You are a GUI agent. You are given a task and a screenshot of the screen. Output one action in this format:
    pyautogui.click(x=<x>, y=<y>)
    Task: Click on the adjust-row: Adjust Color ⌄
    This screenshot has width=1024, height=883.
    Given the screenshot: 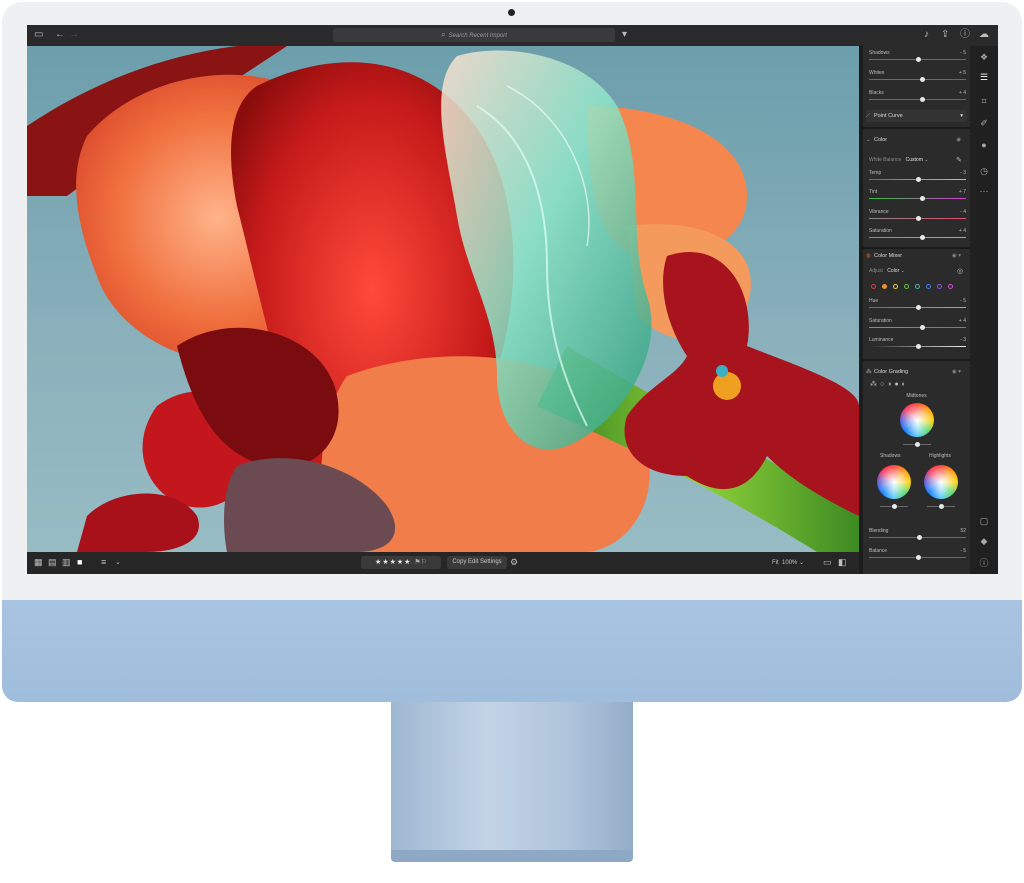 What is the action you would take?
    pyautogui.click(x=887, y=271)
    